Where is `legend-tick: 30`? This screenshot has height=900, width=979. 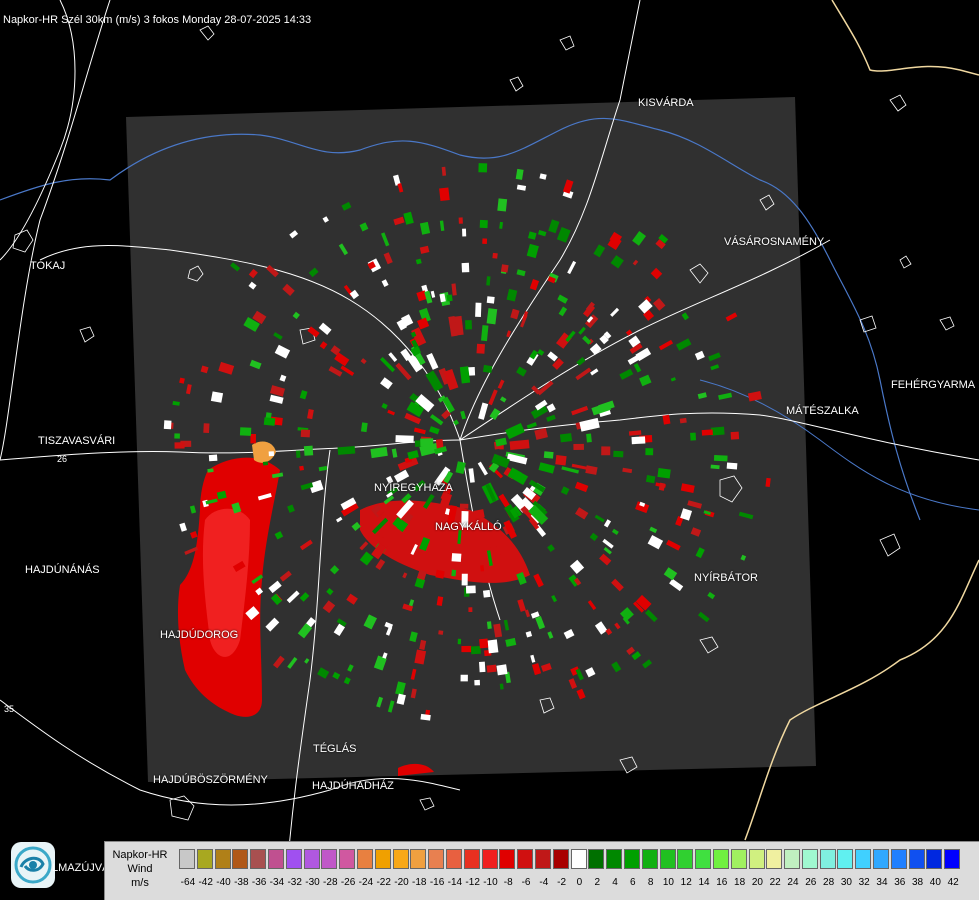 legend-tick: 30 is located at coordinates (846, 882).